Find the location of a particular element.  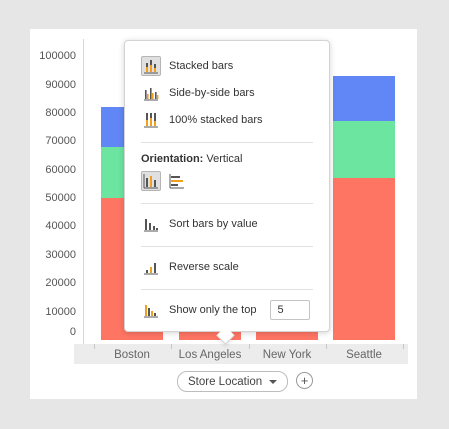

menu-item-stacked-bars-label: Stacked bars is located at coordinates (201, 66).